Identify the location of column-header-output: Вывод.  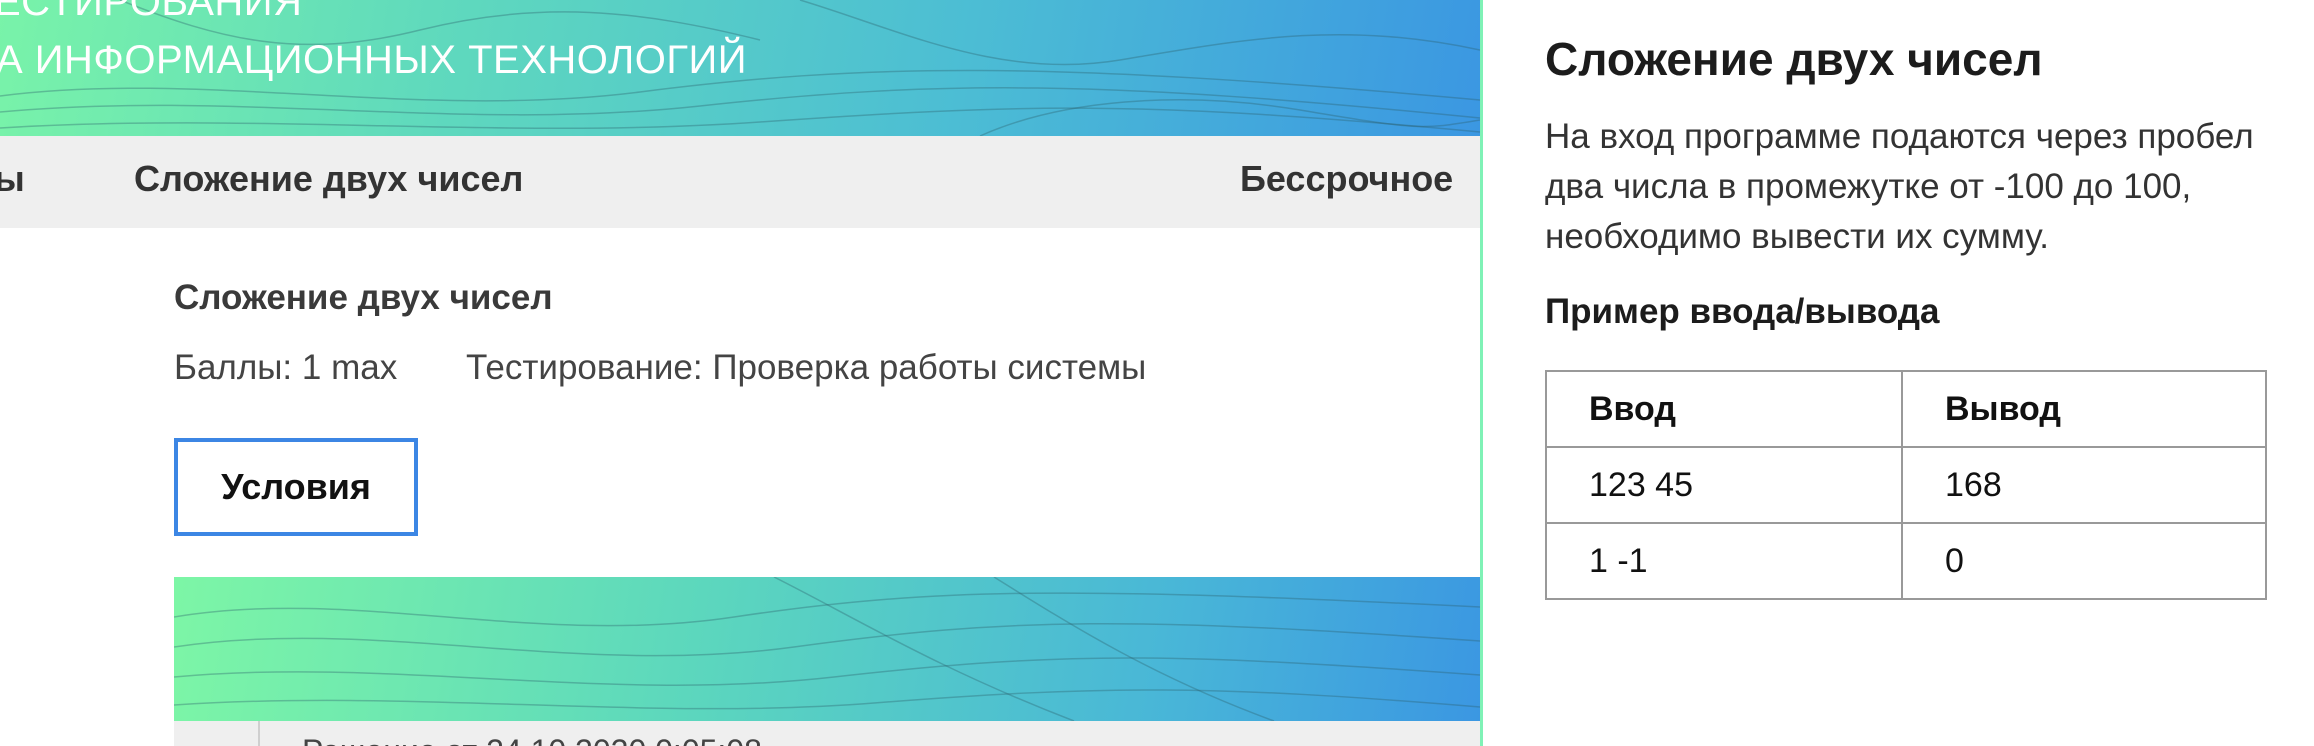
(2084, 409).